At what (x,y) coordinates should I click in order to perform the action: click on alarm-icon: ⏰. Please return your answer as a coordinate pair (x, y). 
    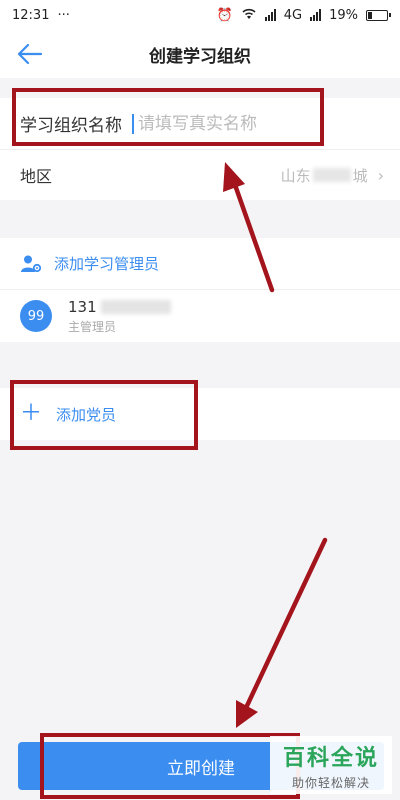
    Looking at the image, I should click on (224, 15).